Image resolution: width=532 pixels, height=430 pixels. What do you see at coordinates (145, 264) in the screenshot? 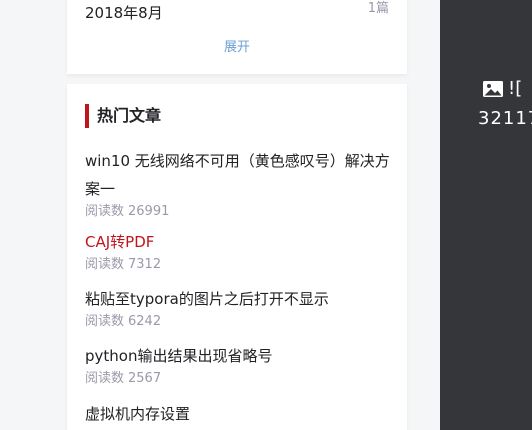
I see `read-count: 7312` at bounding box center [145, 264].